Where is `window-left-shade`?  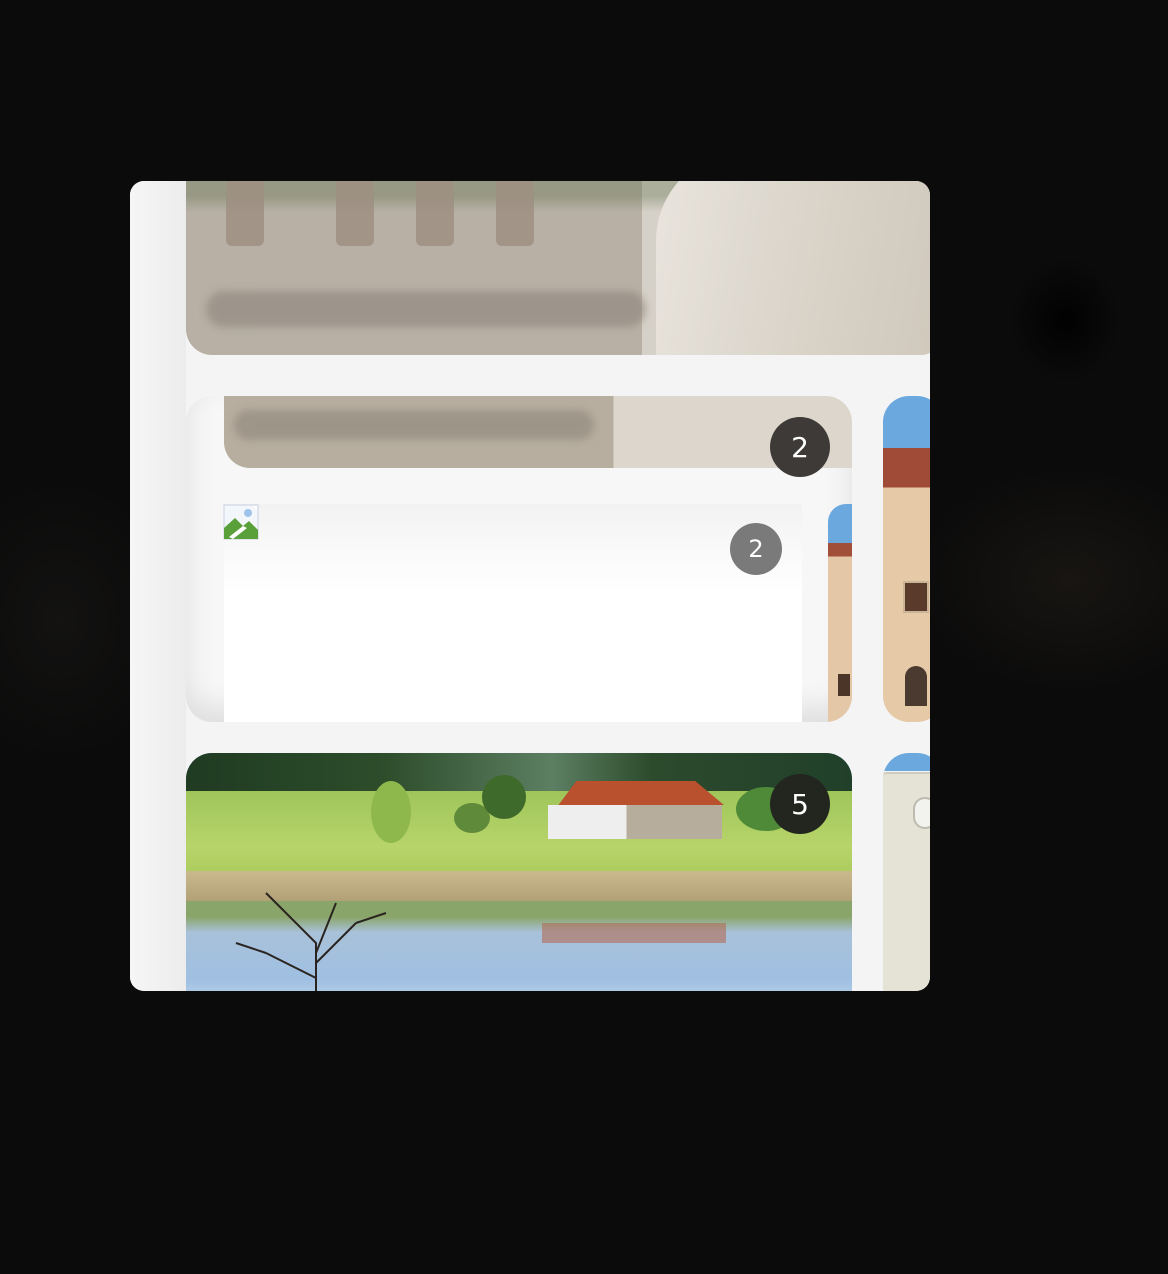 window-left-shade is located at coordinates (158, 586).